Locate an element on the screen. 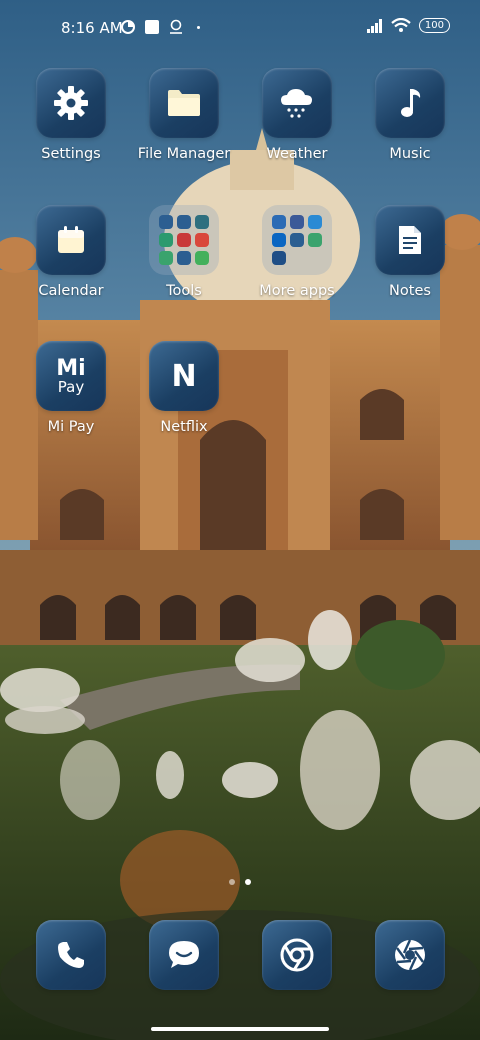  phone-icon is located at coordinates (71, 955).